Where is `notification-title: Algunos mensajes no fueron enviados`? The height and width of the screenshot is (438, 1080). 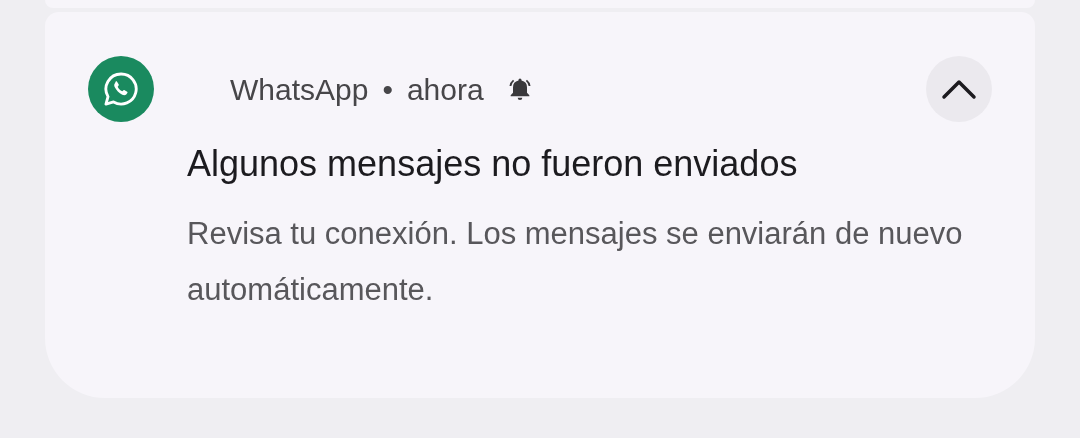
notification-title: Algunos mensajes no fueron enviados is located at coordinates (493, 164).